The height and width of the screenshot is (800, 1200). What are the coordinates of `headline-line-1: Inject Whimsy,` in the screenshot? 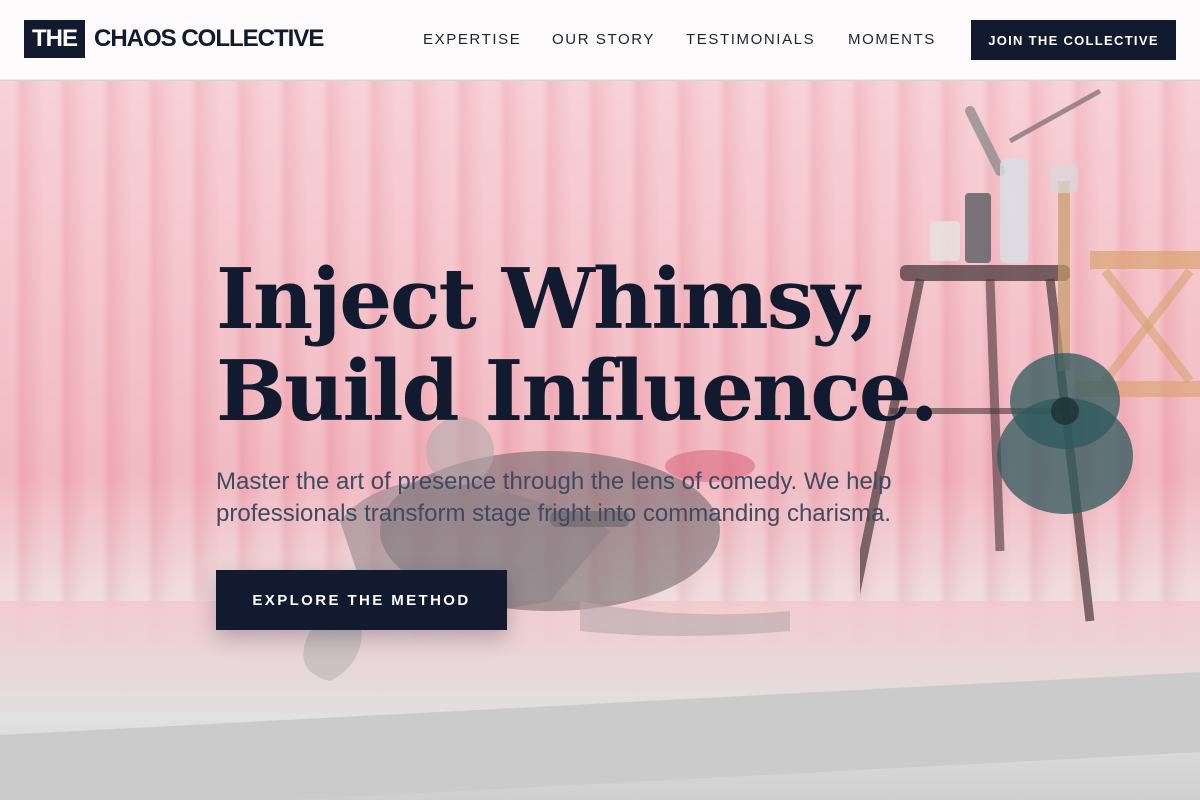 It's located at (547, 299).